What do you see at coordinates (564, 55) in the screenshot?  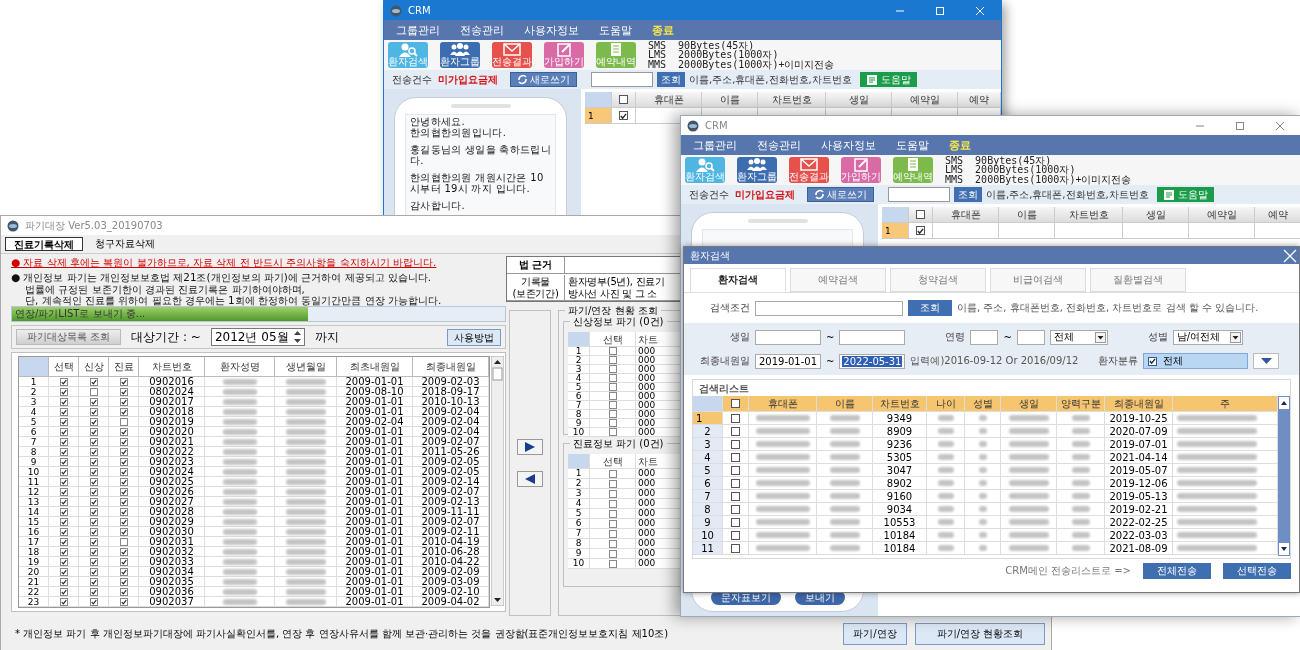 I see `toolbar-button: 가입하기` at bounding box center [564, 55].